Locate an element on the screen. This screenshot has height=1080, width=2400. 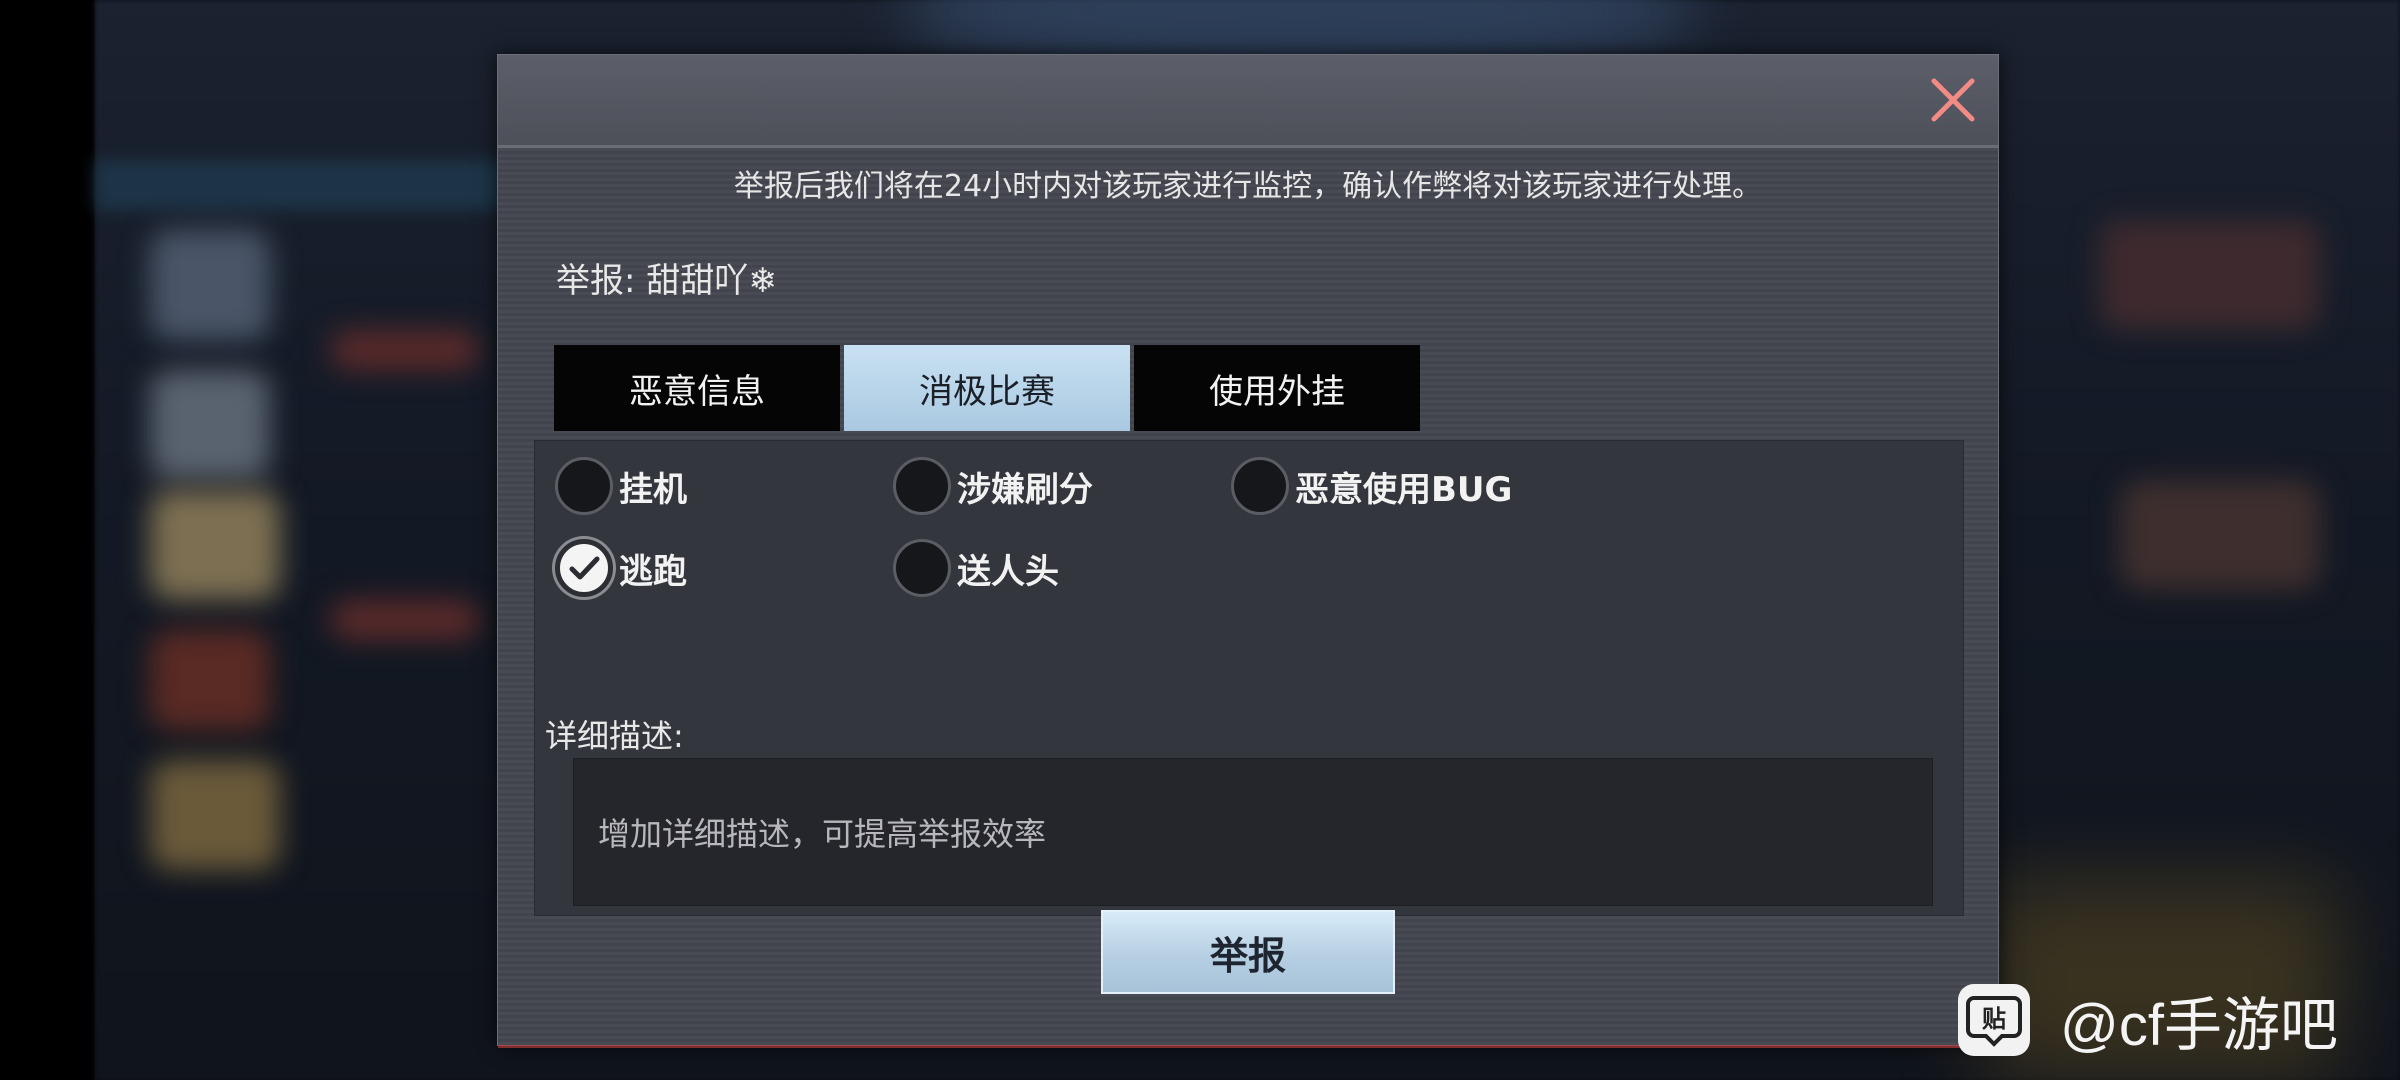
radio-button-checked is located at coordinates (584, 568).